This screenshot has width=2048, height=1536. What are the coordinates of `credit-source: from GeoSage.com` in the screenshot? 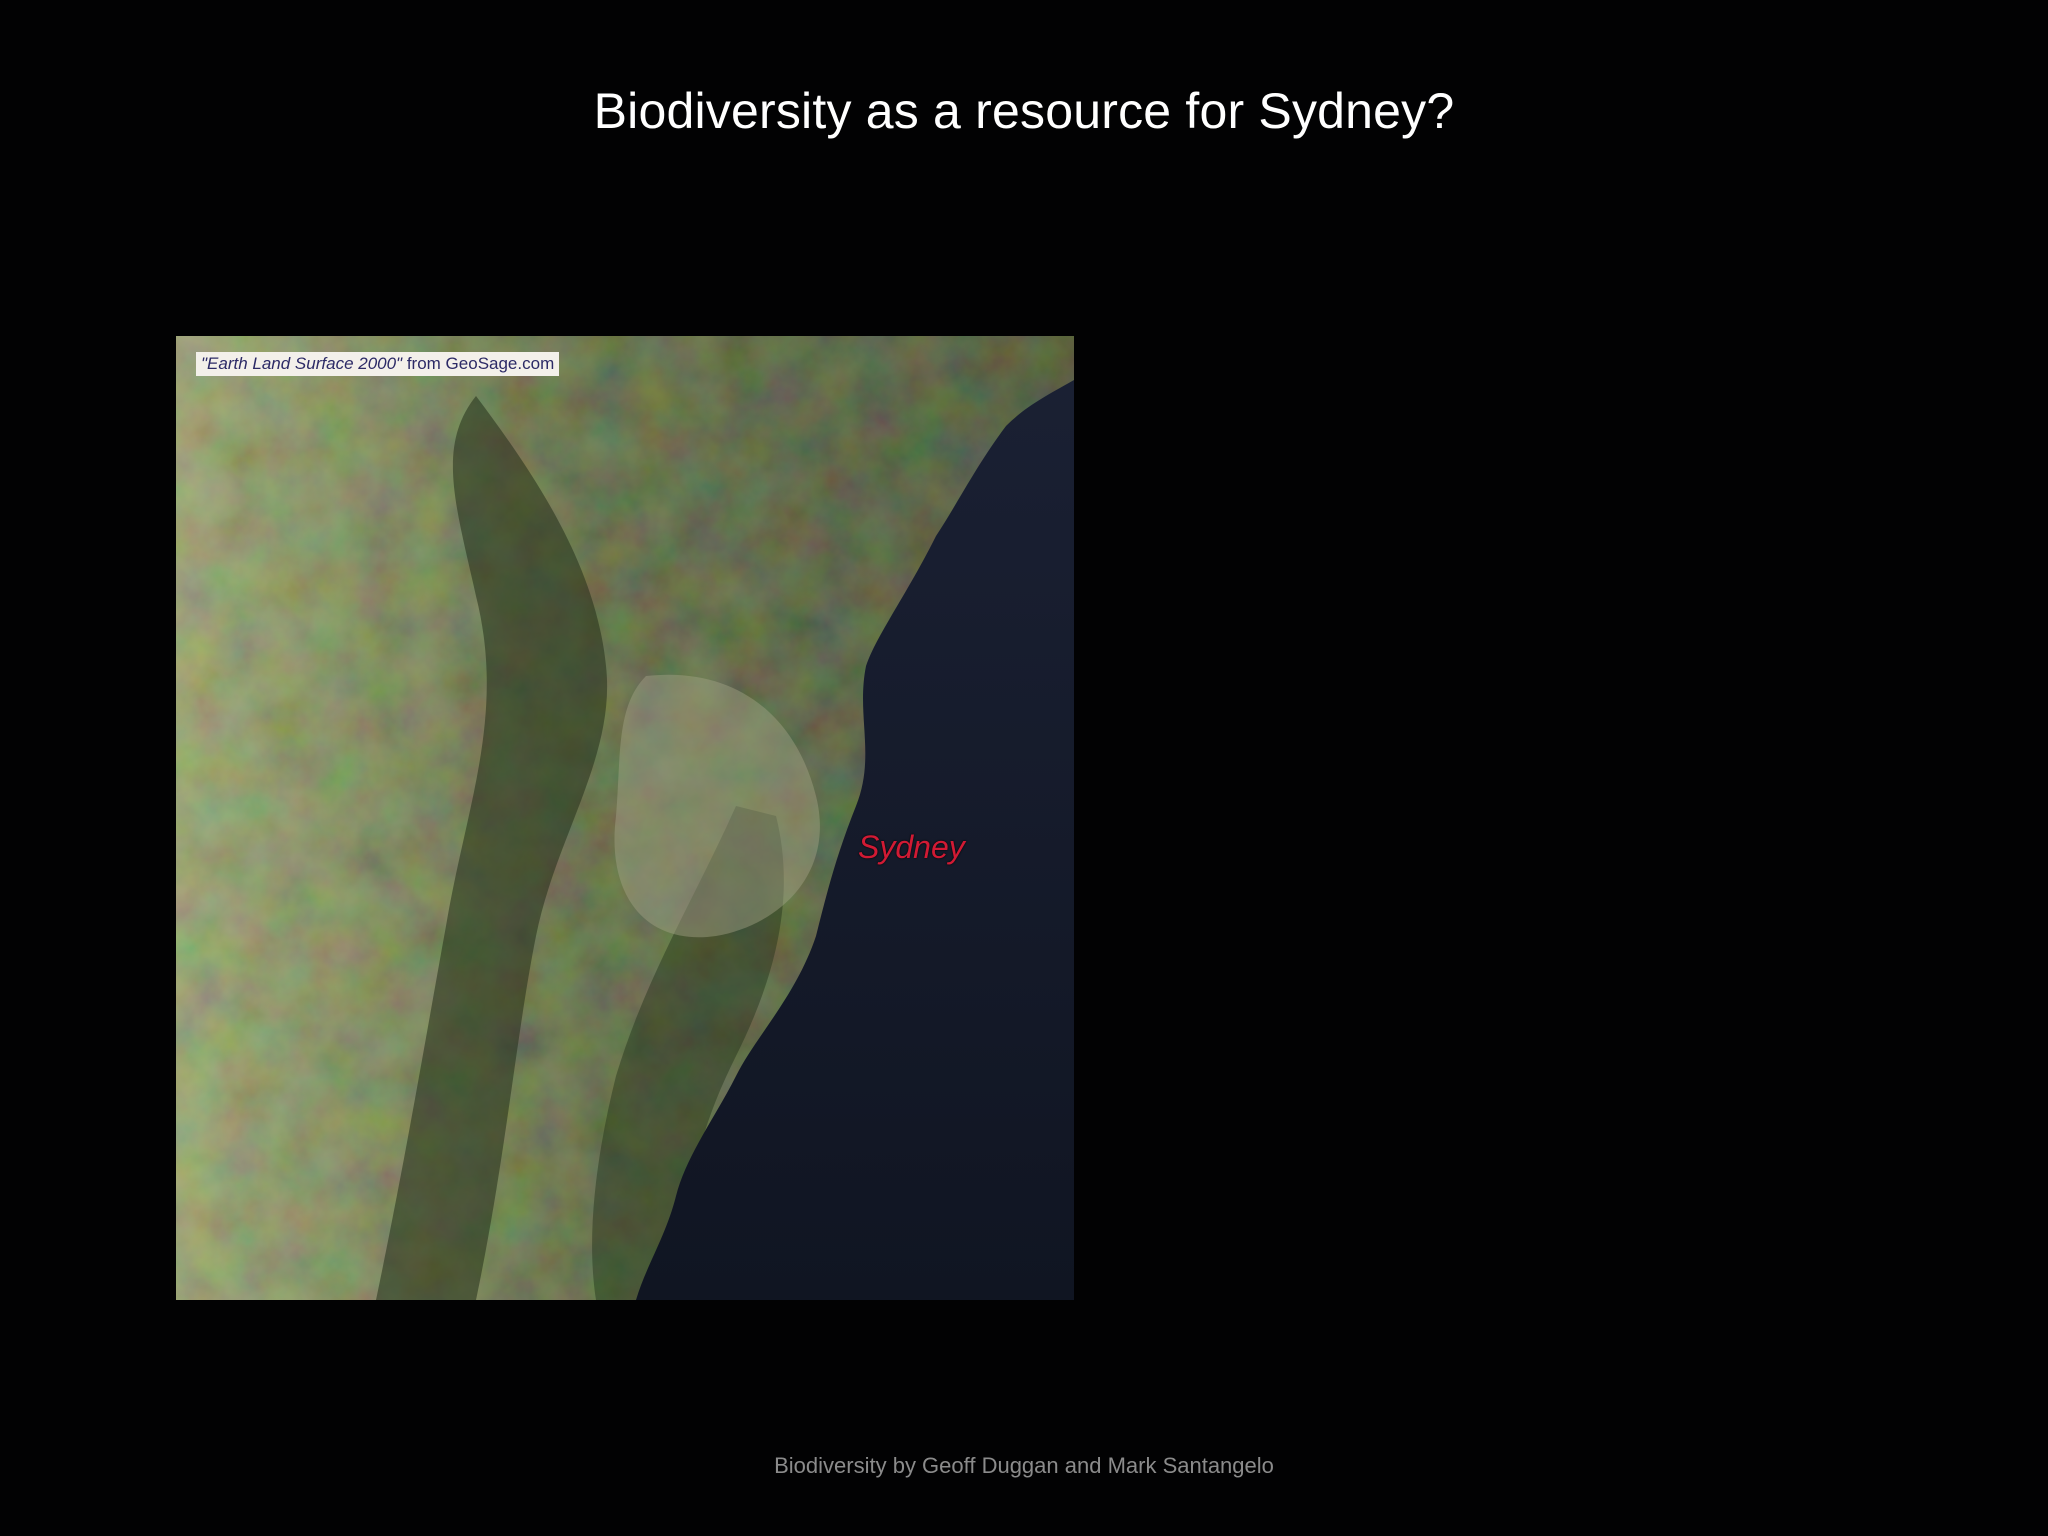 It's located at (478, 363).